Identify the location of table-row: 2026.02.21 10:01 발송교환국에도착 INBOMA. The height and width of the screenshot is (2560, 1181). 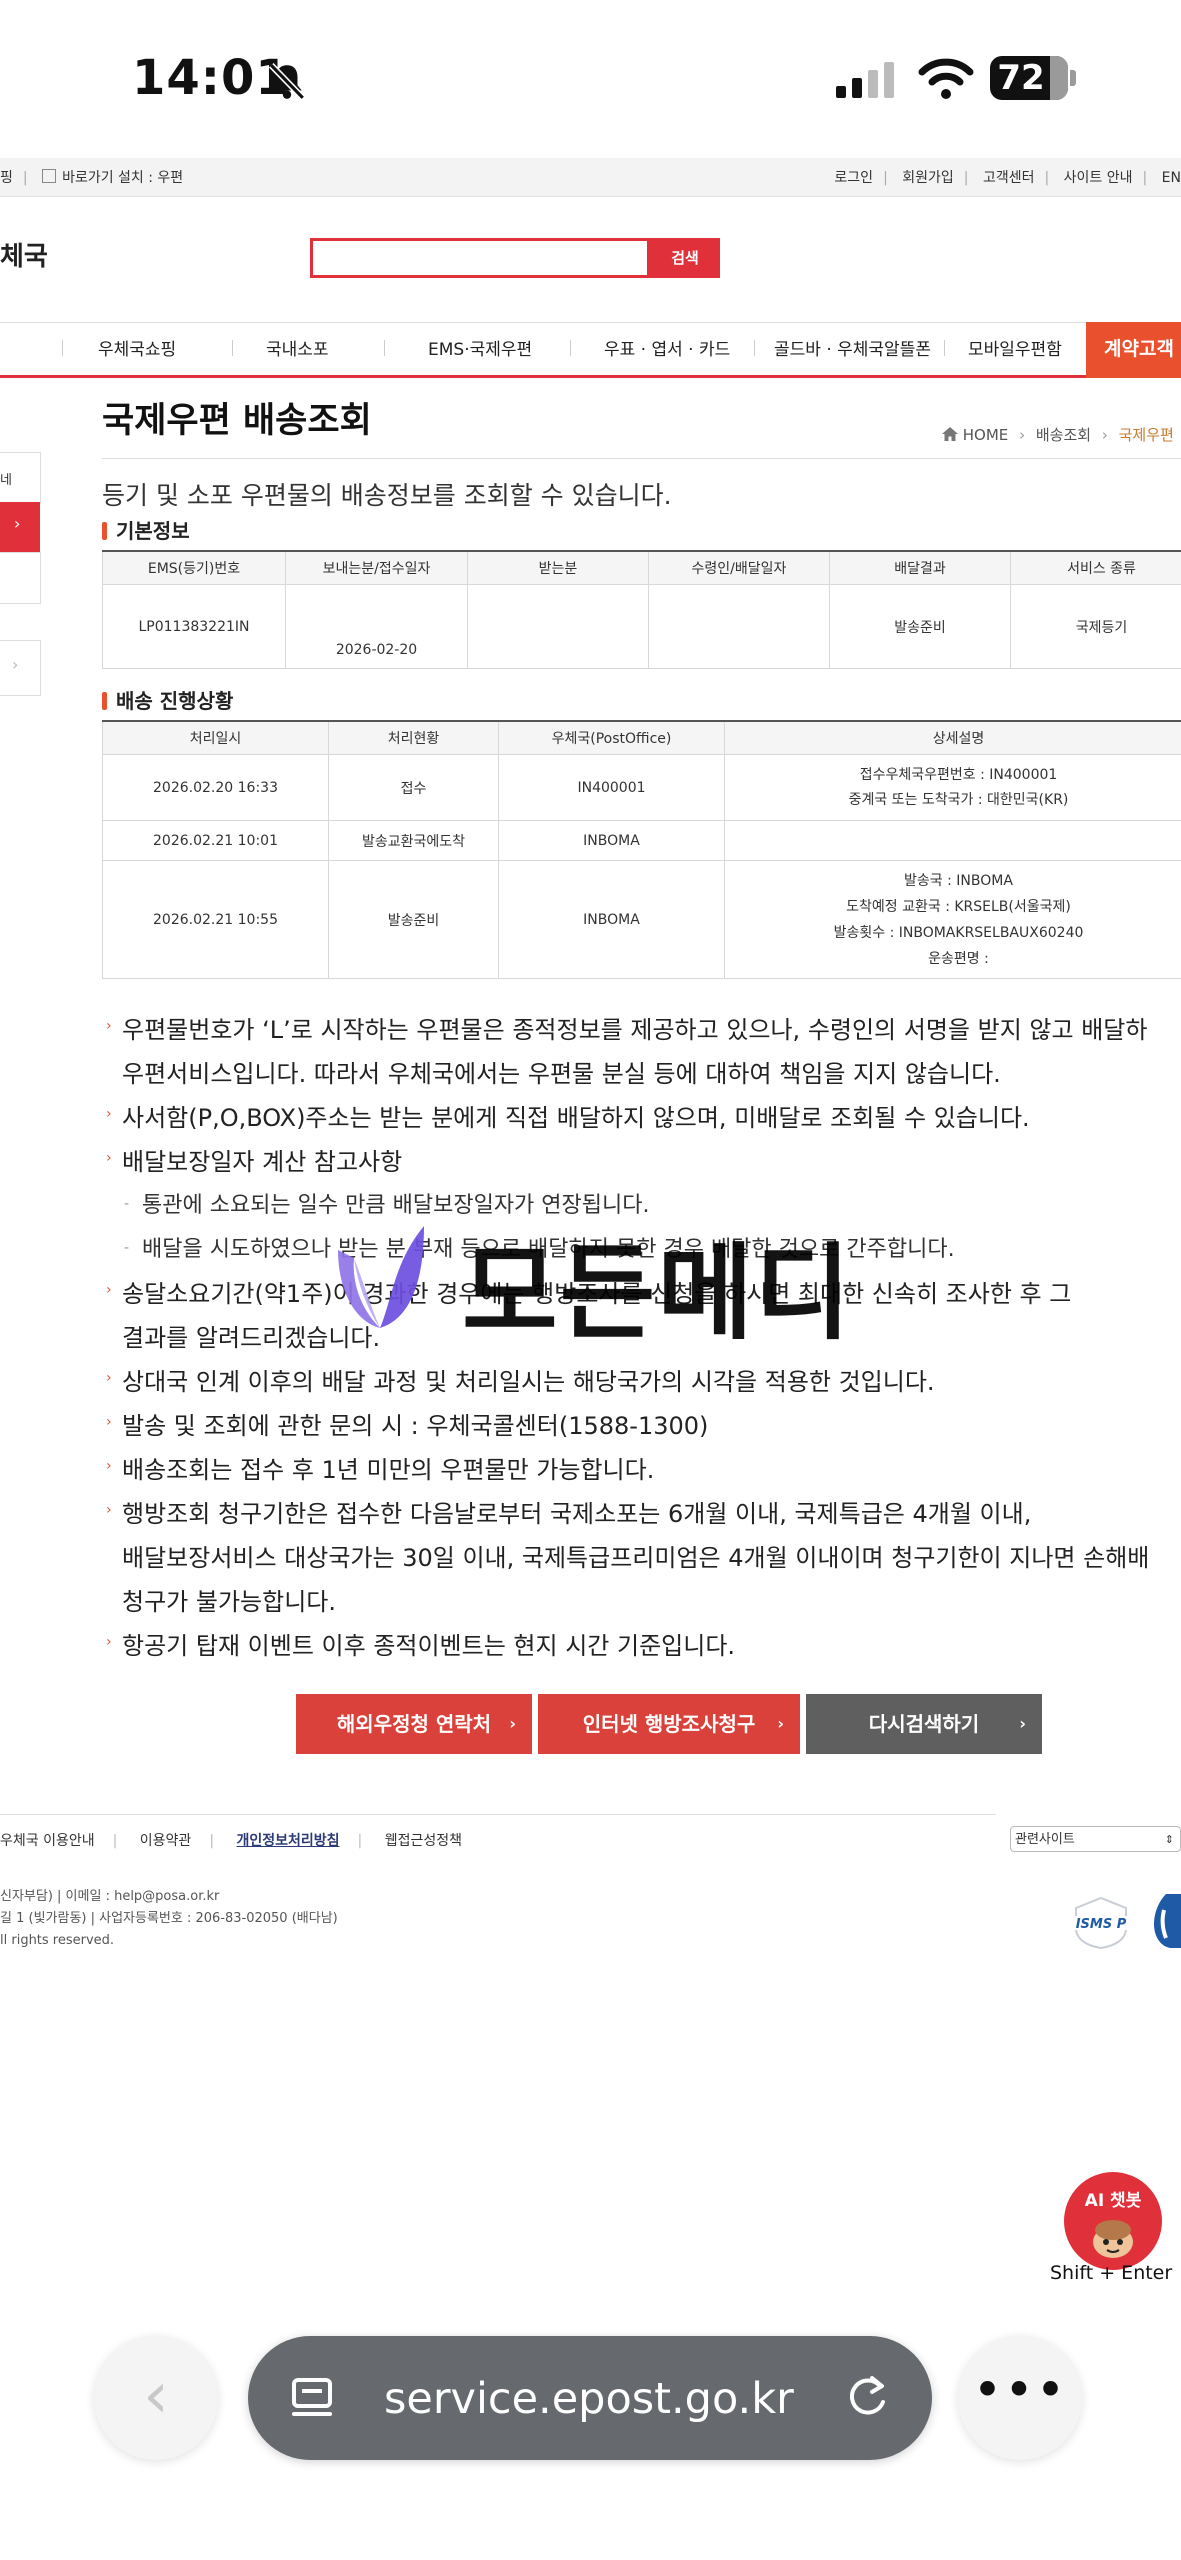
(641, 840).